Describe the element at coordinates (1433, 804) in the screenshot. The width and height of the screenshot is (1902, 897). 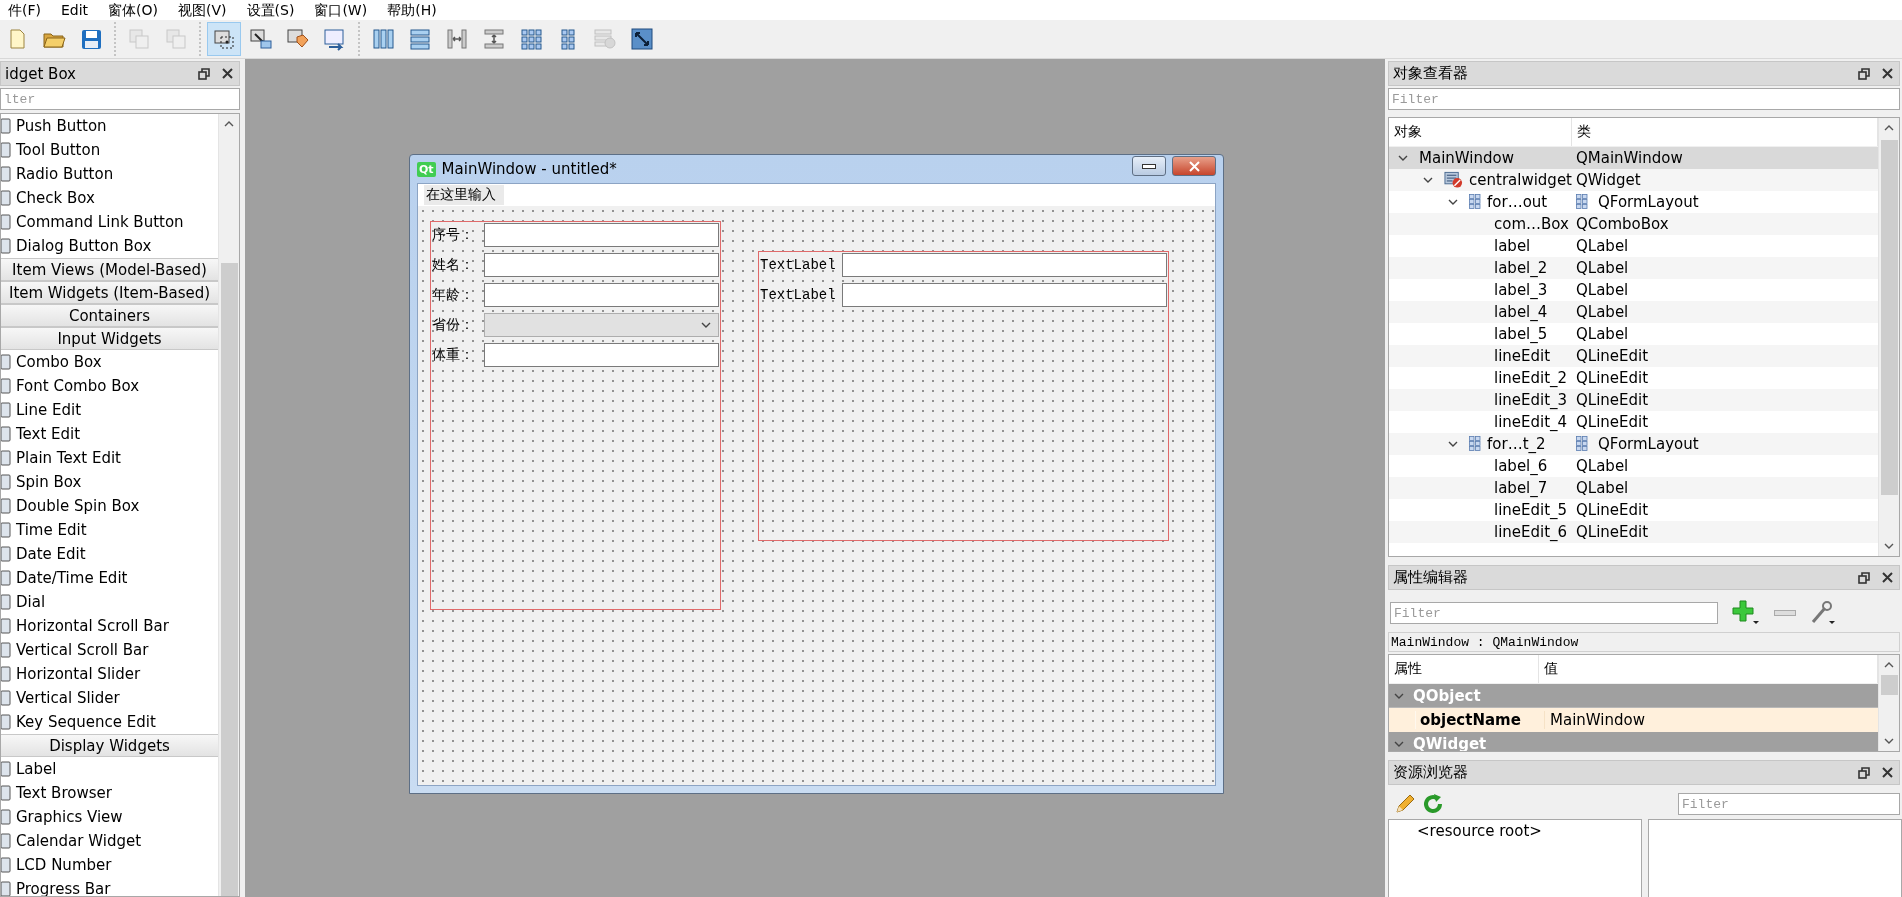
I see `refresh-icon` at that location.